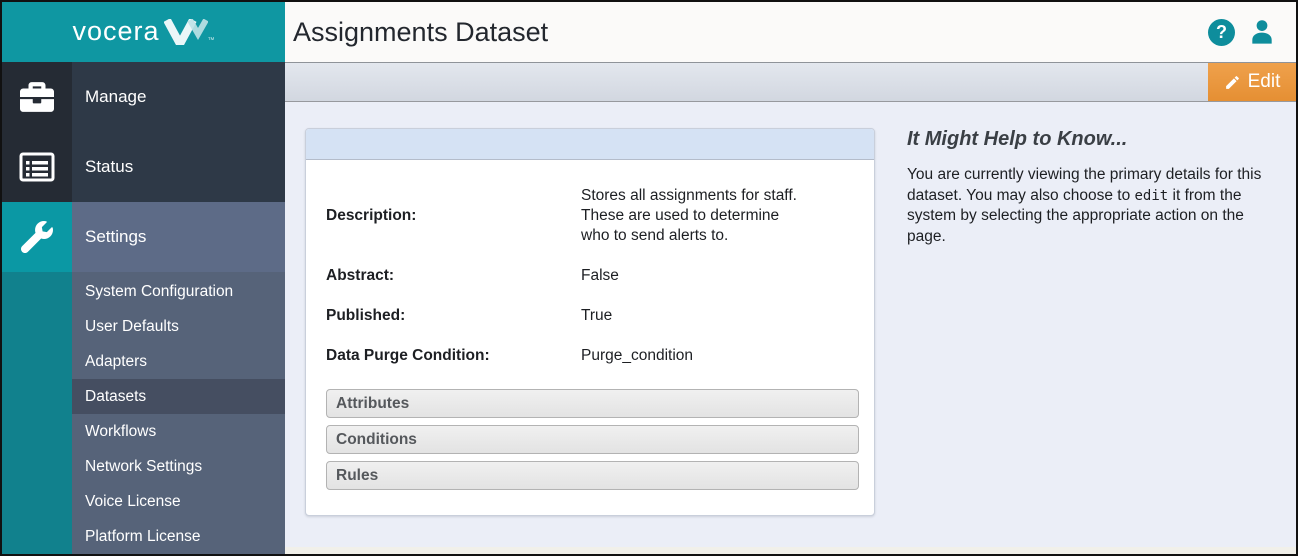  I want to click on card-header, so click(590, 144).